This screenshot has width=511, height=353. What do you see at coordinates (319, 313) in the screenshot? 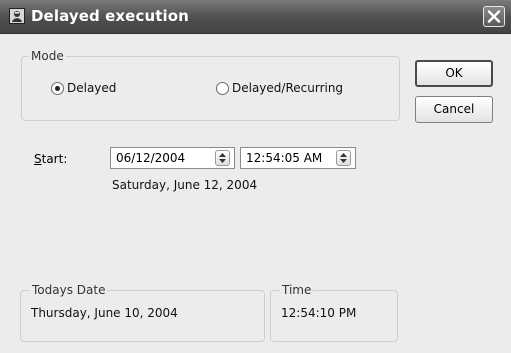
I see `time-value: 12:54:10 PM` at bounding box center [319, 313].